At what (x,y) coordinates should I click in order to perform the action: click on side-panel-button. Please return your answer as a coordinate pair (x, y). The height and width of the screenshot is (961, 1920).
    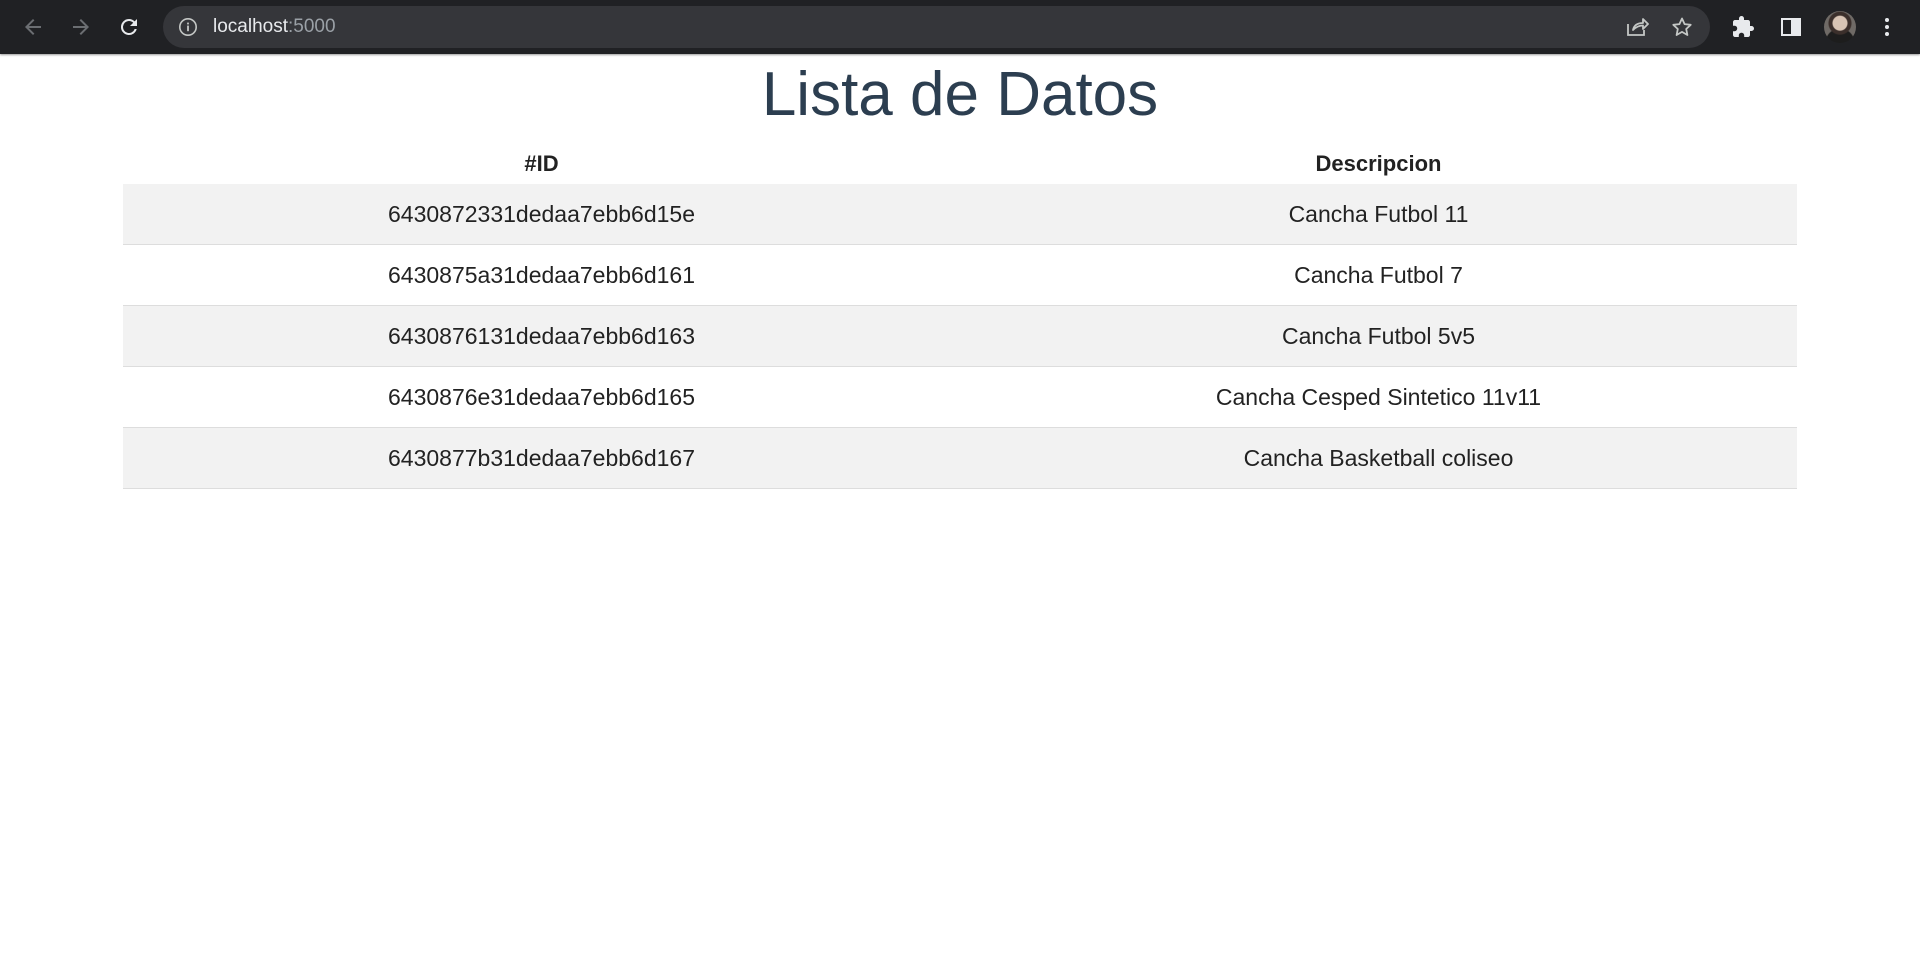
    Looking at the image, I should click on (1791, 27).